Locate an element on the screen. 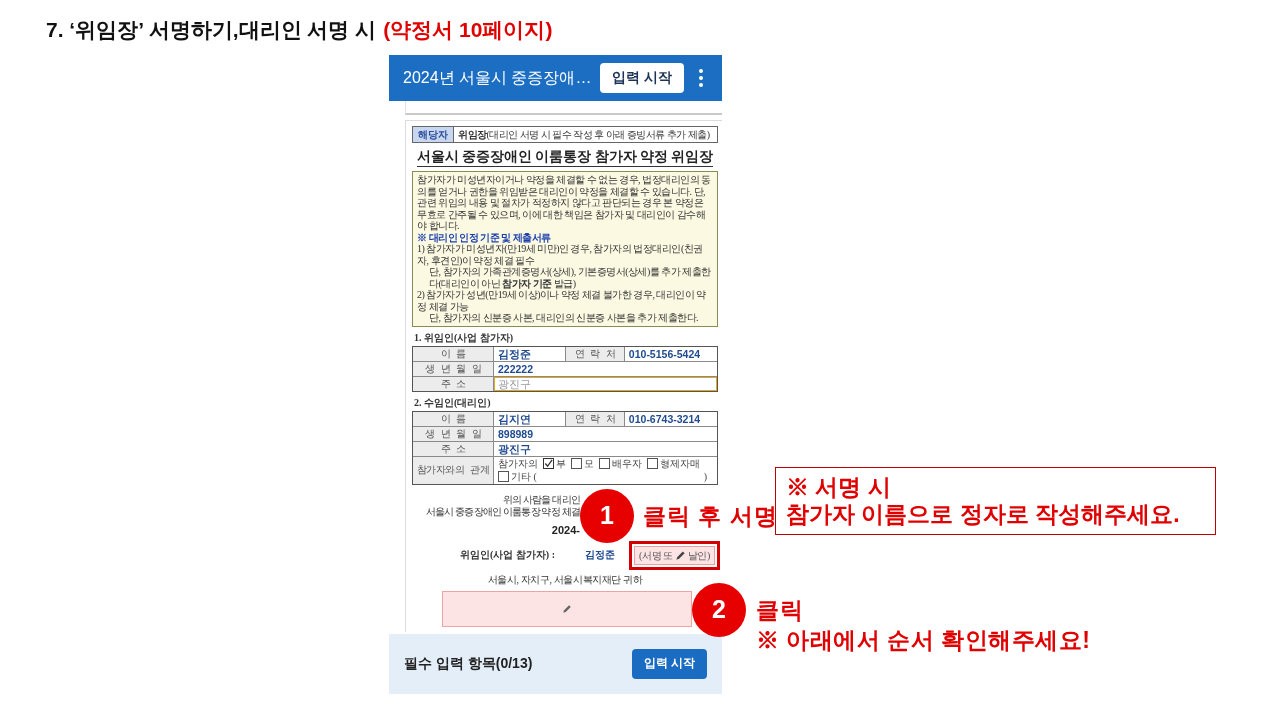 Image resolution: width=1280 pixels, height=720 pixels. applicability-label: 해당자 is located at coordinates (433, 134).